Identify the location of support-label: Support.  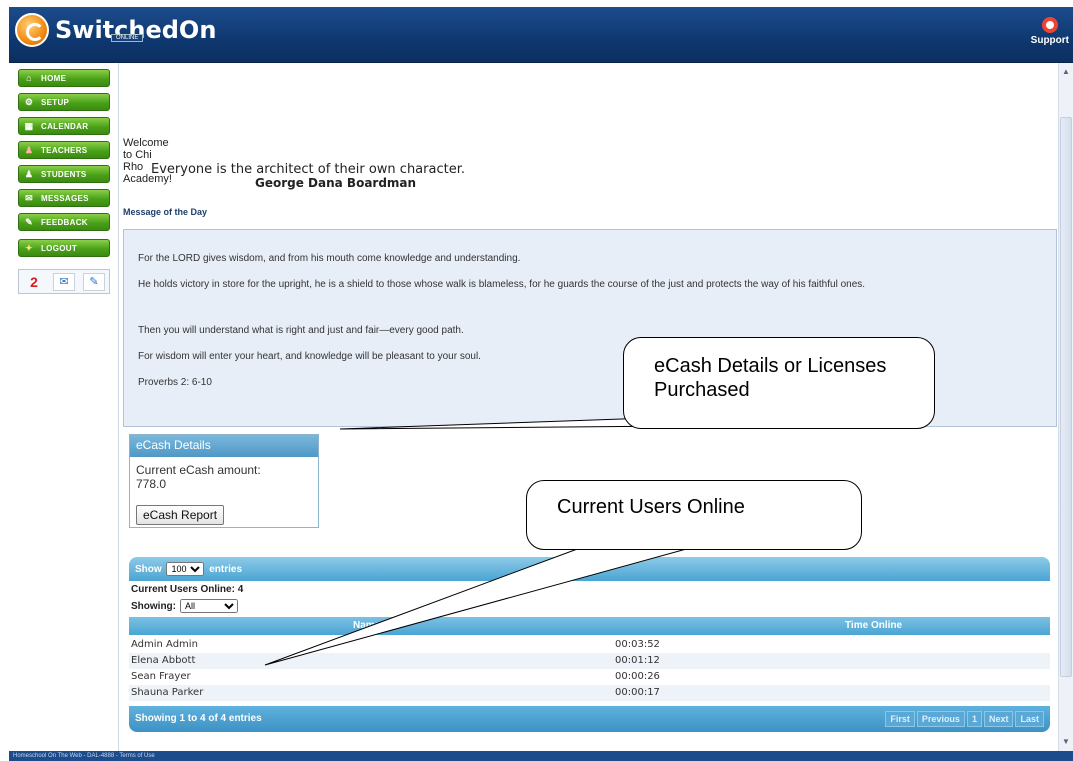
(1049, 40).